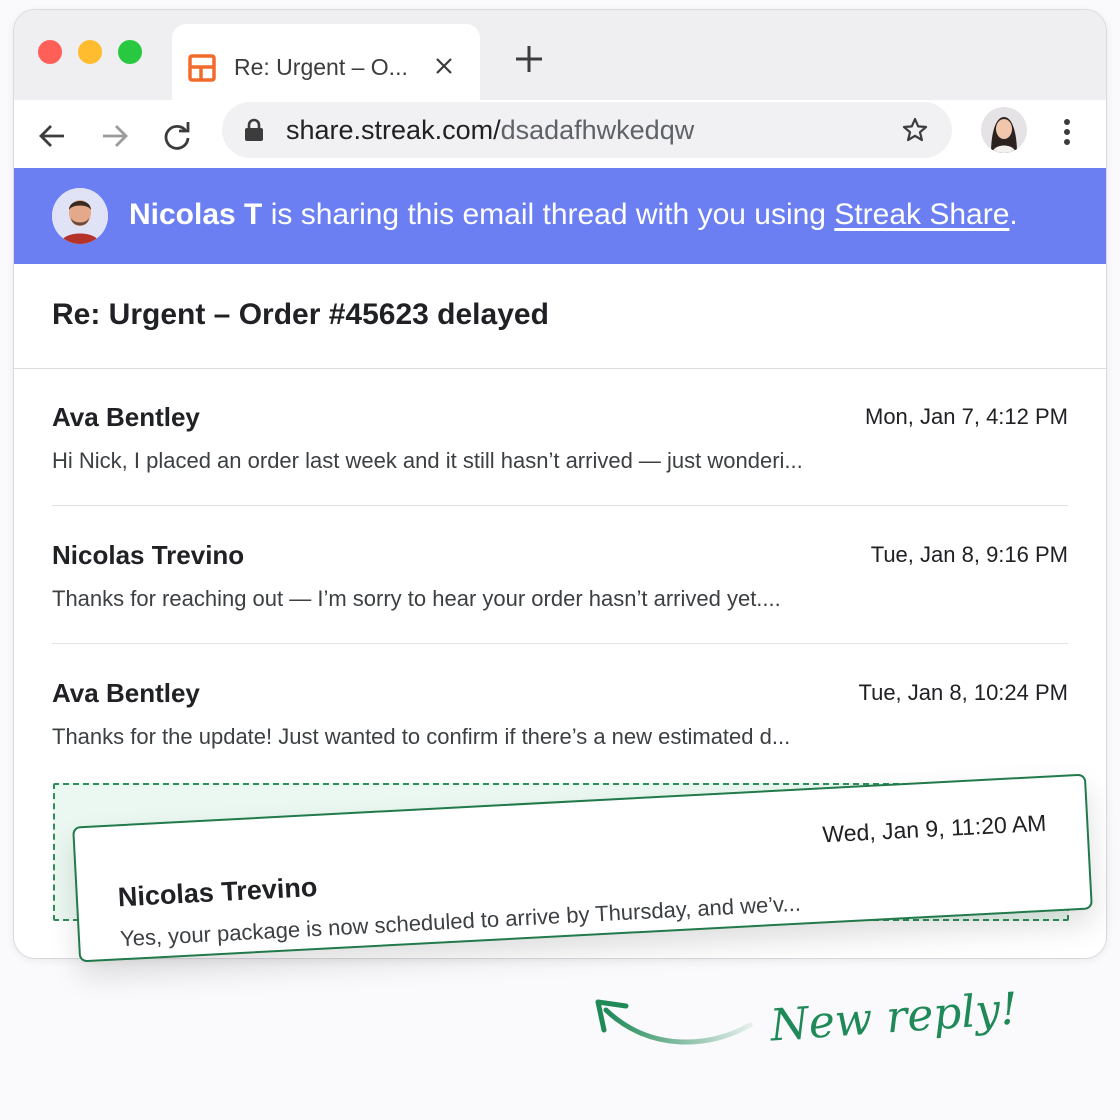 This screenshot has width=1120, height=1120. Describe the element at coordinates (894, 1017) in the screenshot. I see `new-reply-annotation: New reply!` at that location.